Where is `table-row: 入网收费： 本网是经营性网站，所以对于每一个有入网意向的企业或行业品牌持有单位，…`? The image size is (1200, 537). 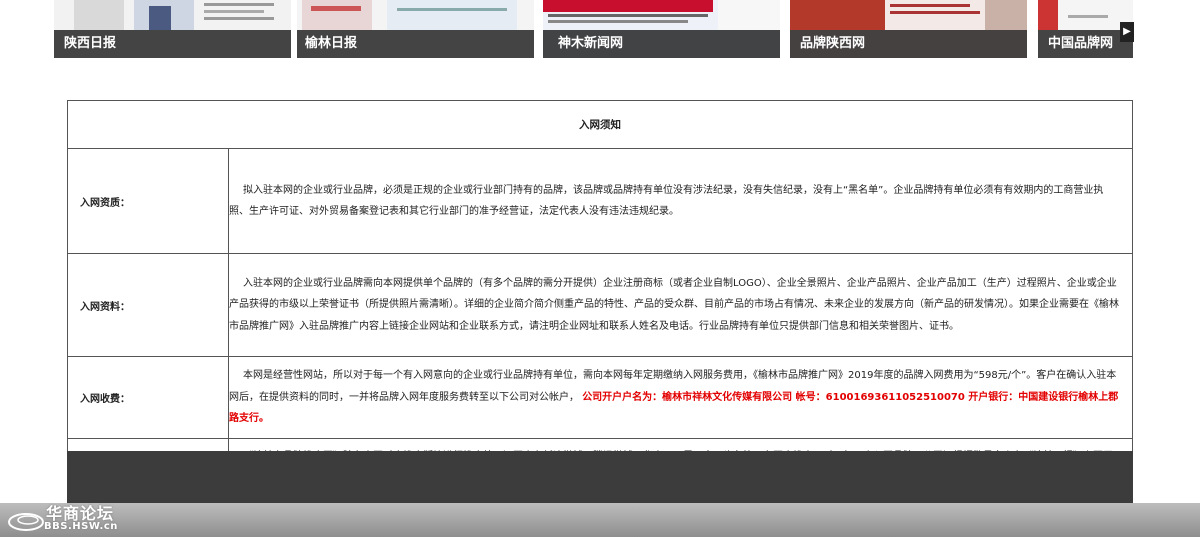 table-row: 入网收费： 本网是经营性网站，所以对于每一个有入网意向的企业或行业品牌持有单位，… is located at coordinates (600, 397).